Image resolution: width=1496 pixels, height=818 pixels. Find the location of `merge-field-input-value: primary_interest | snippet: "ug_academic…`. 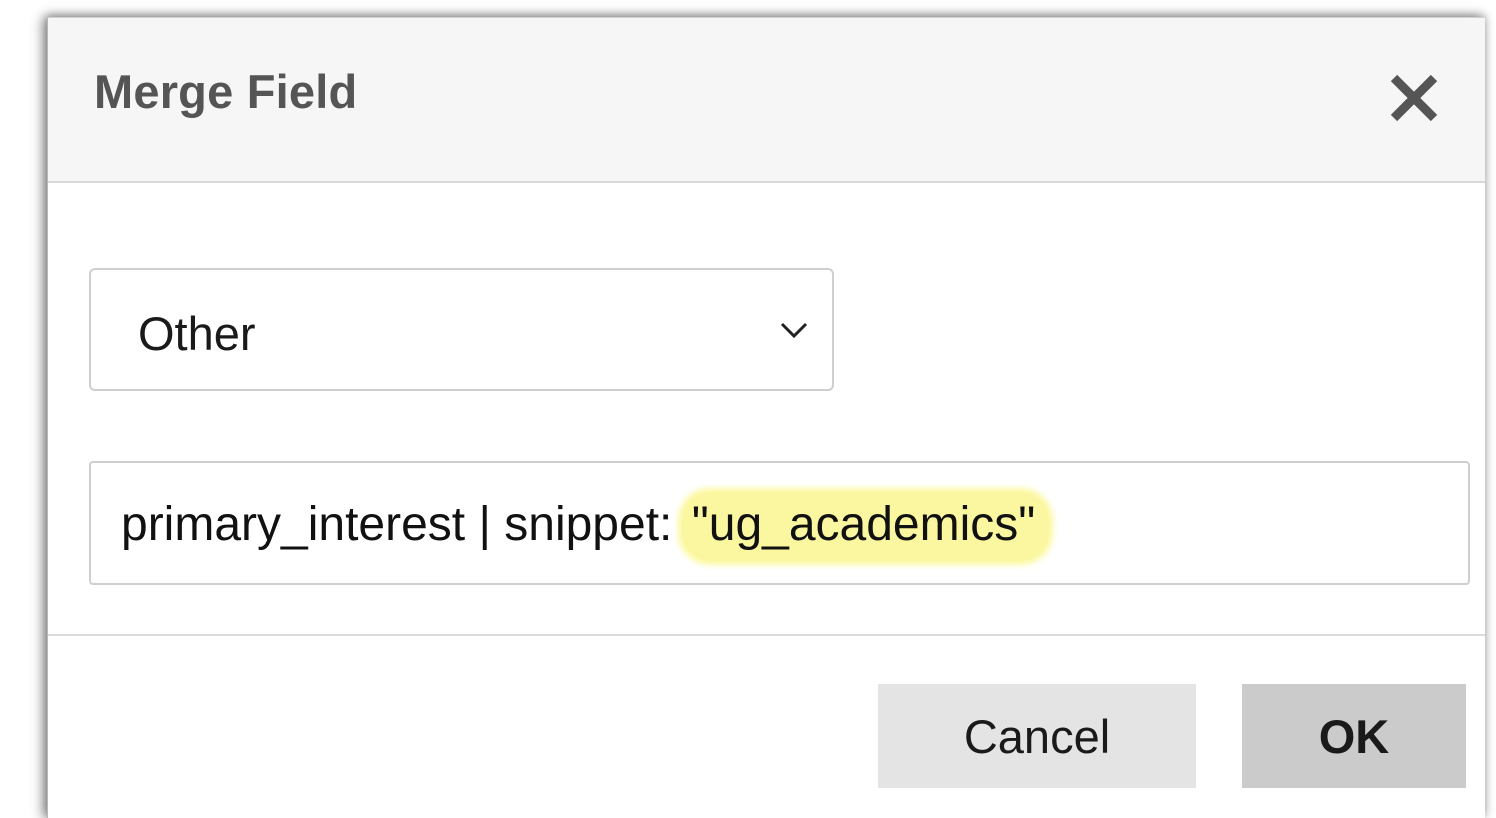

merge-field-input-value: primary_interest | snippet: "ug_academic… is located at coordinates (585, 526).